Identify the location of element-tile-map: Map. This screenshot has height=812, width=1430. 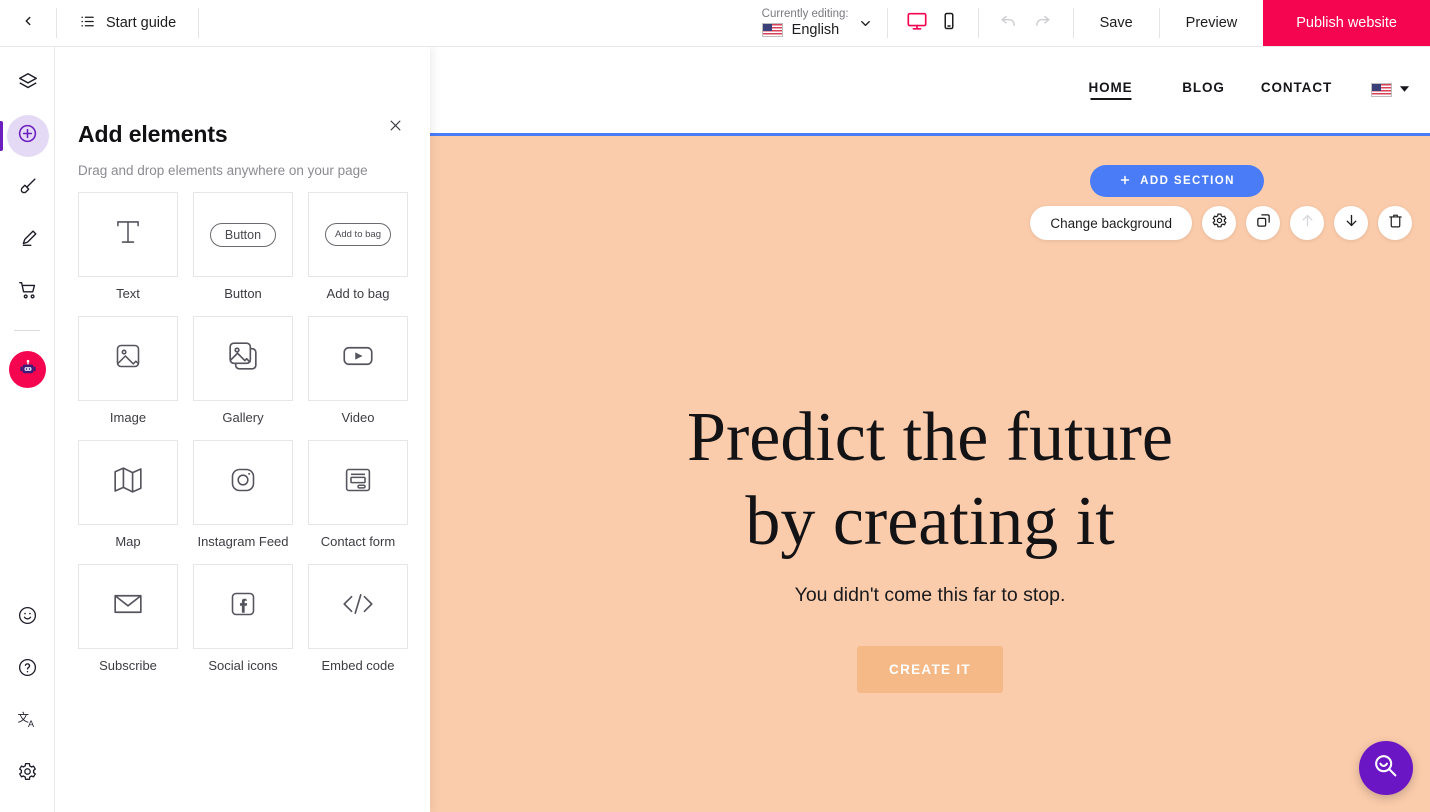
(128, 495).